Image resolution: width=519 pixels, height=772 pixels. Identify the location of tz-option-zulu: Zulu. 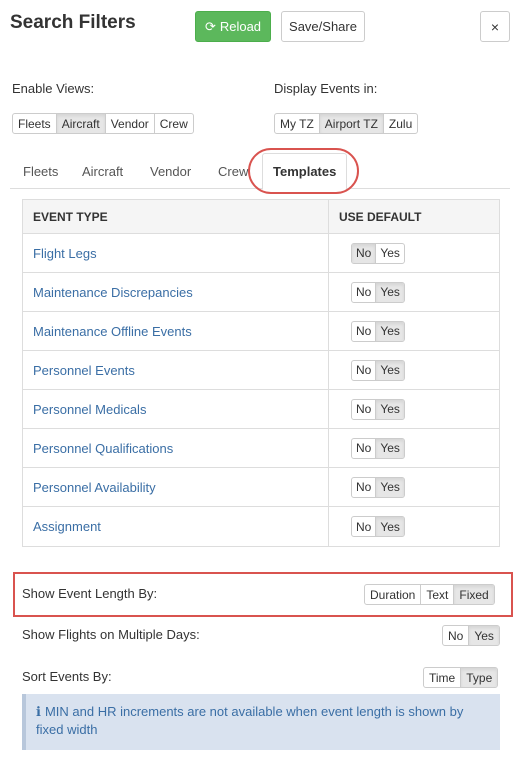
(399, 123).